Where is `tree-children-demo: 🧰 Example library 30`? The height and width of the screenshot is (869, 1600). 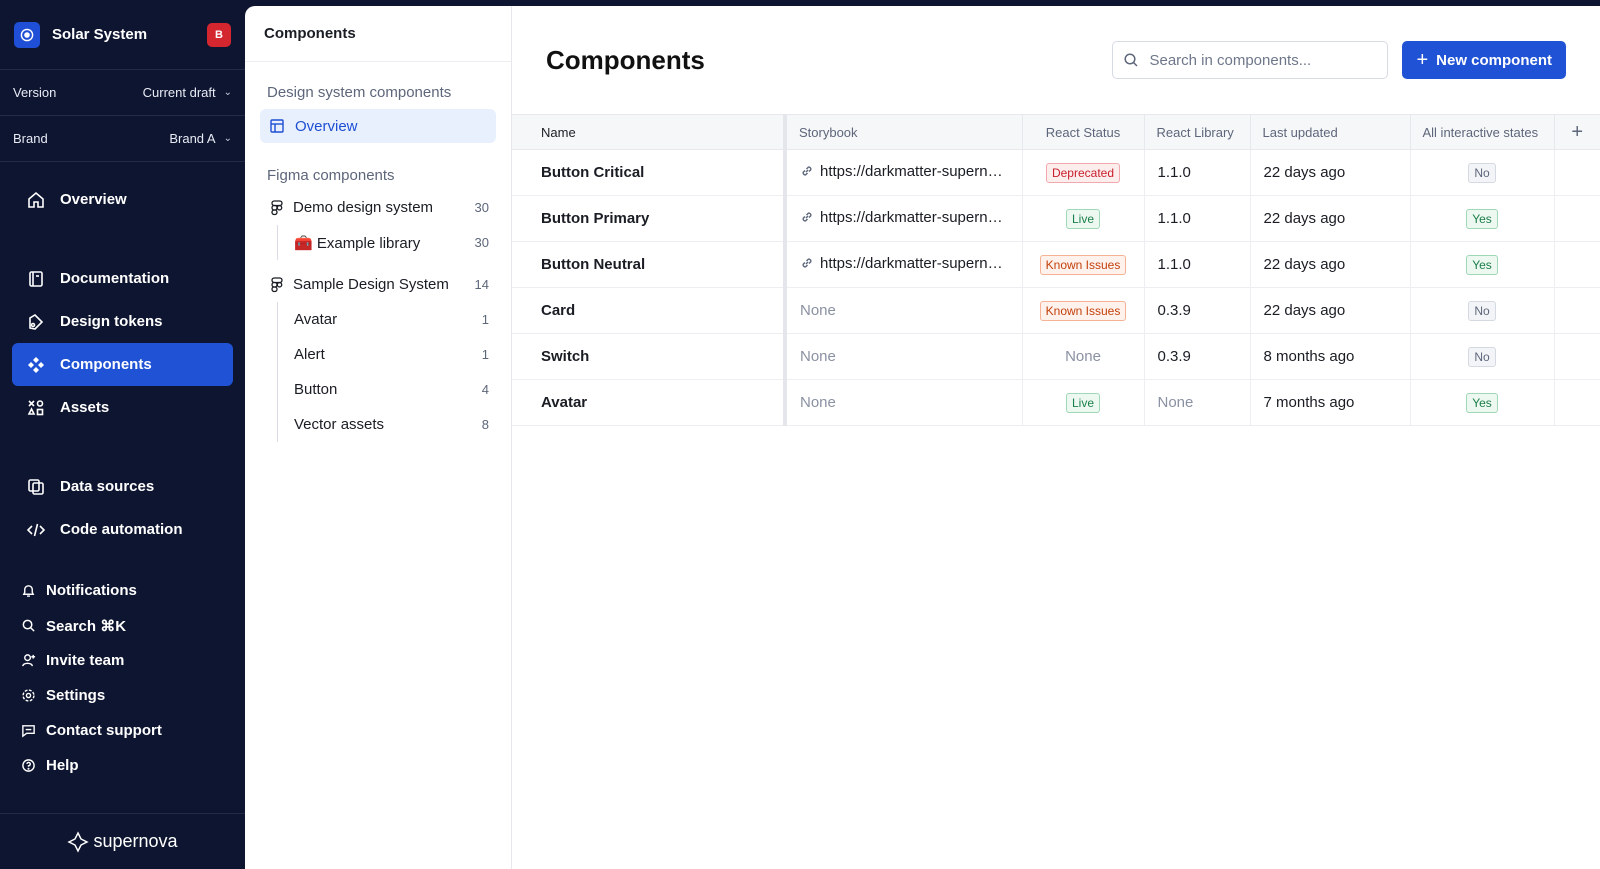
tree-children-demo: 🧰 Example library 30 is located at coordinates (394, 242).